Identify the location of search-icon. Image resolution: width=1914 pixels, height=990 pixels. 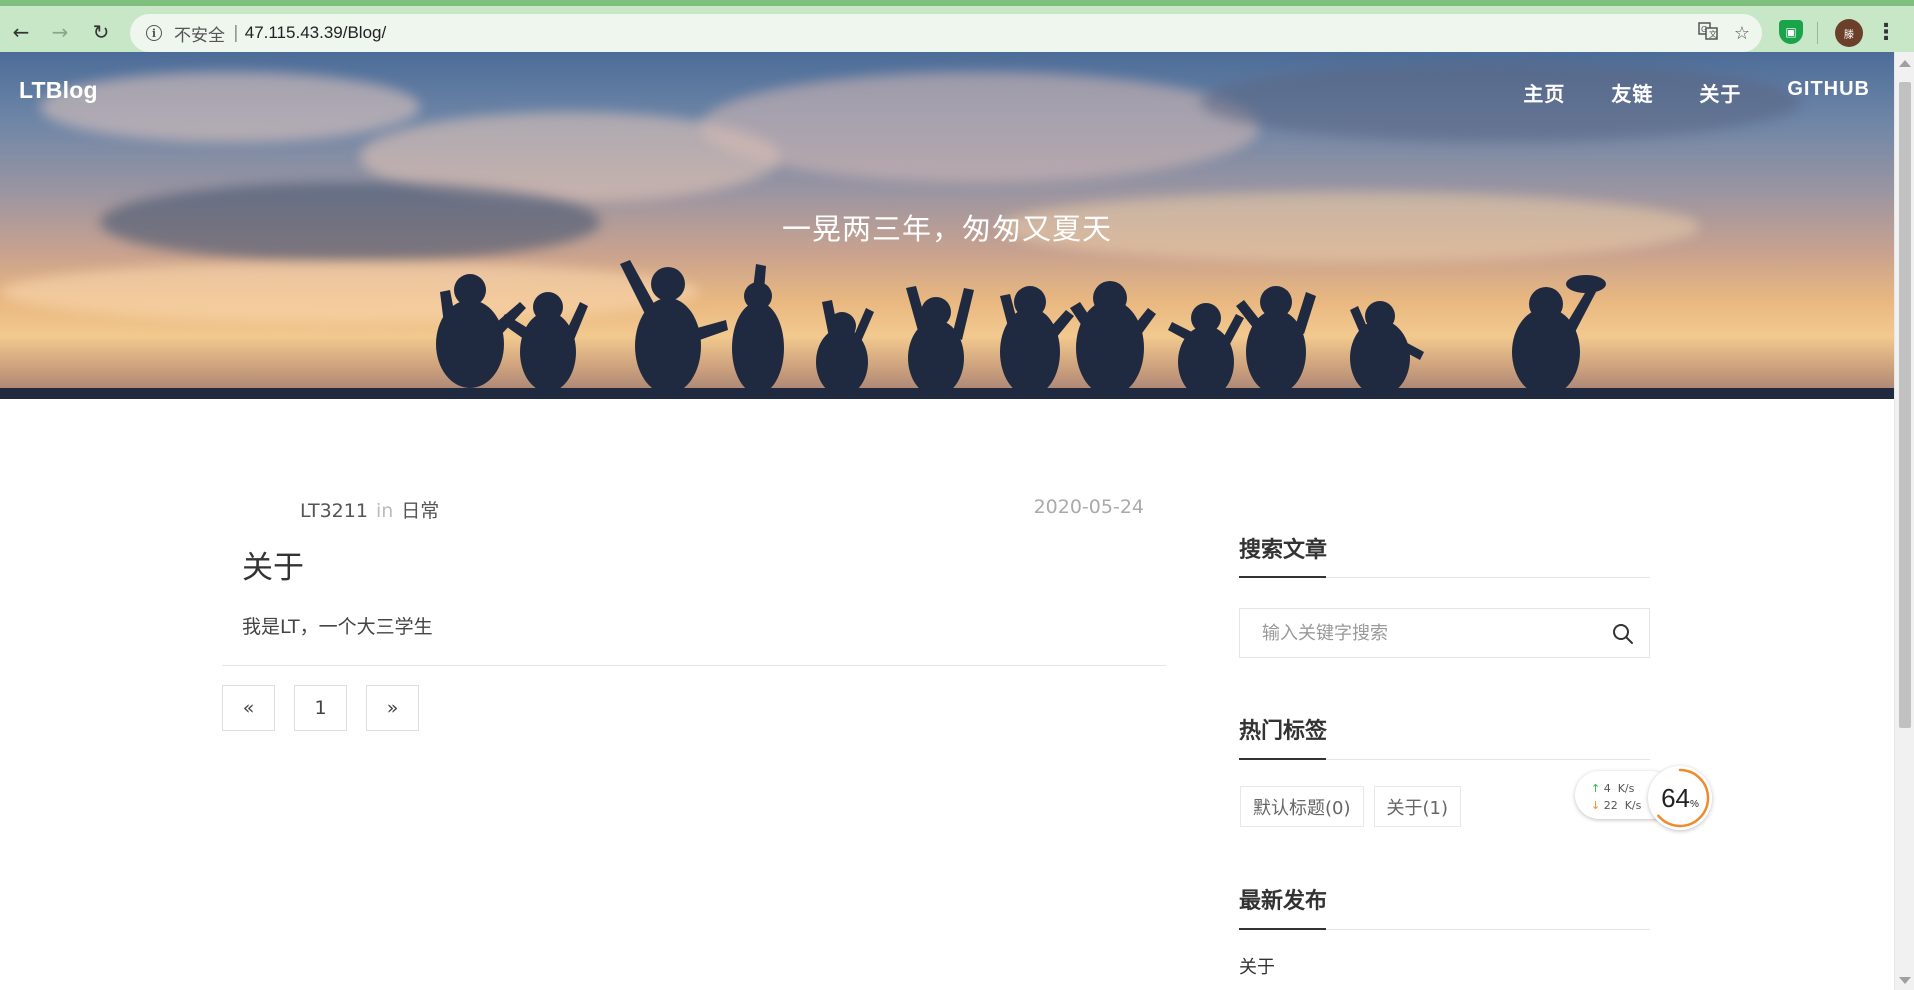
(1623, 634).